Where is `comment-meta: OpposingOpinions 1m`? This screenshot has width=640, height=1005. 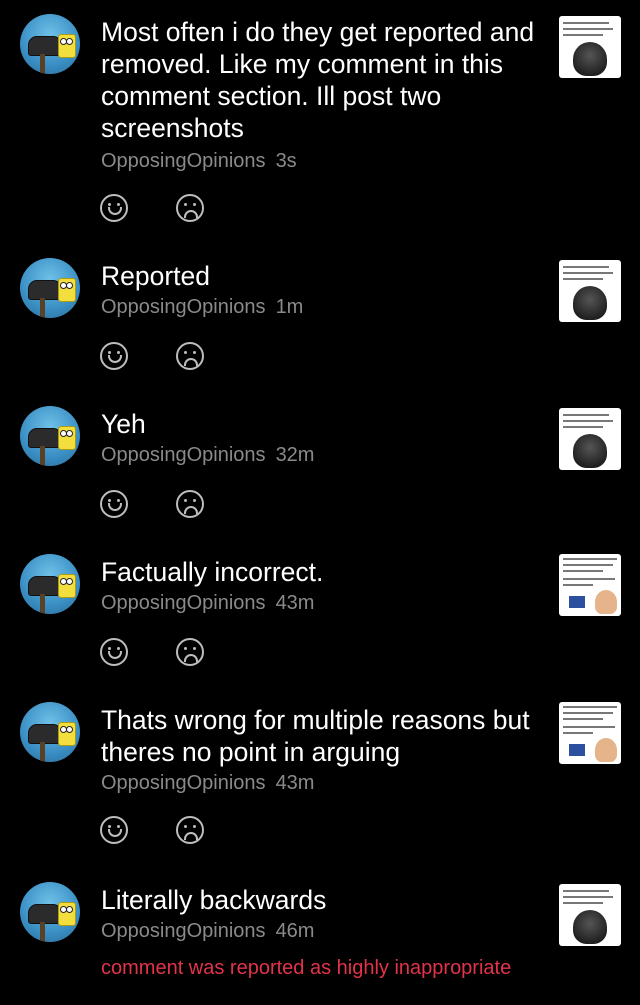
comment-meta: OpposingOpinions 1m is located at coordinates (202, 307).